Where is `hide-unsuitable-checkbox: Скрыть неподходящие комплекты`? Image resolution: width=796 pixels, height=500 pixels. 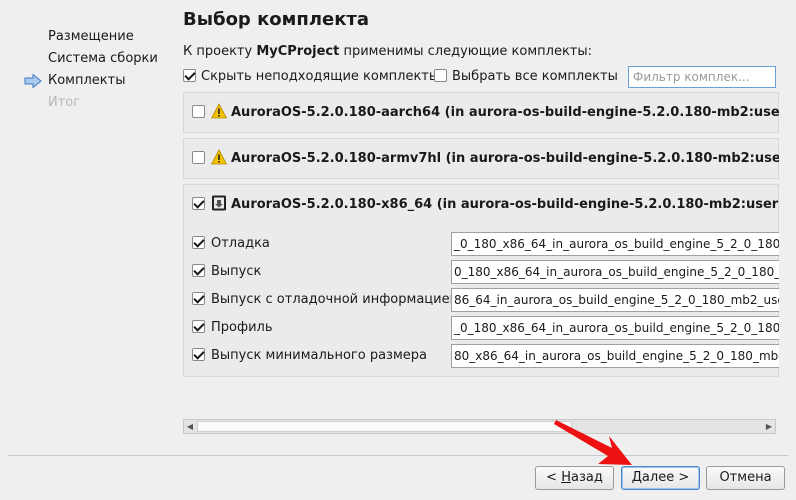
hide-unsuitable-checkbox: Скрыть неподходящие комплекты is located at coordinates (311, 77).